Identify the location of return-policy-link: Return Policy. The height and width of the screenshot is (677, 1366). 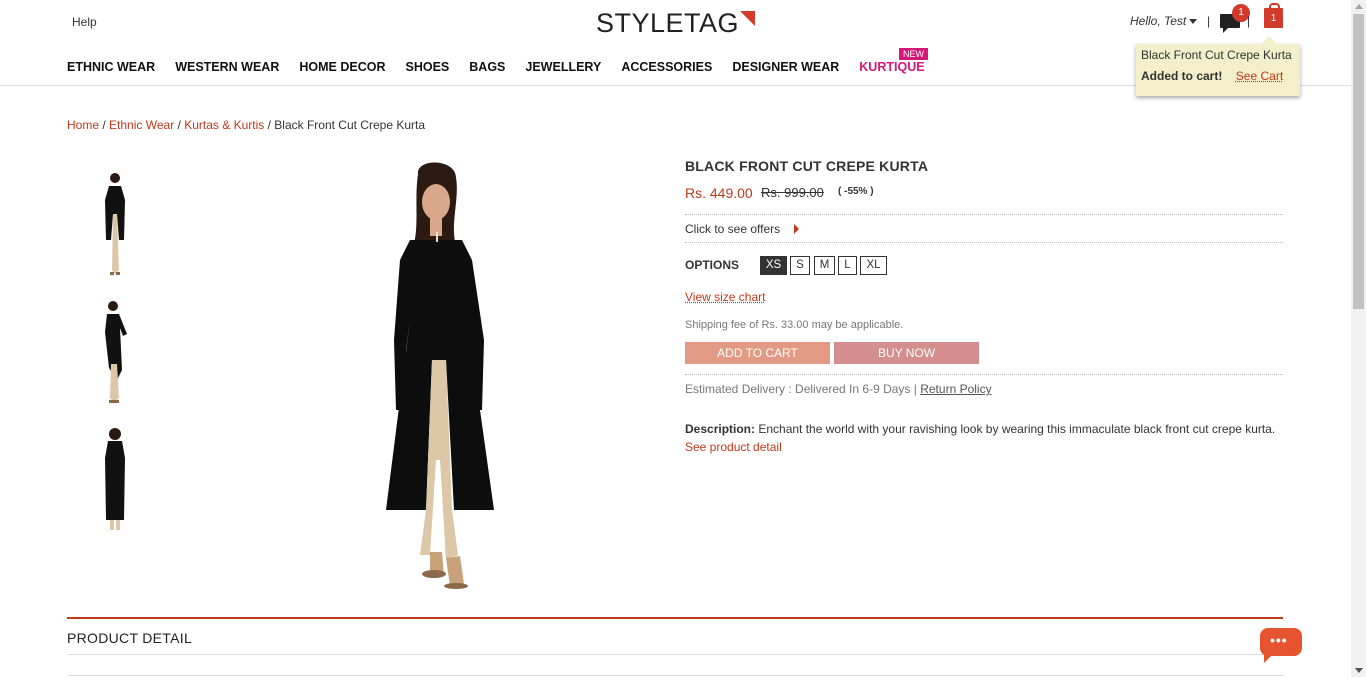
(955, 389).